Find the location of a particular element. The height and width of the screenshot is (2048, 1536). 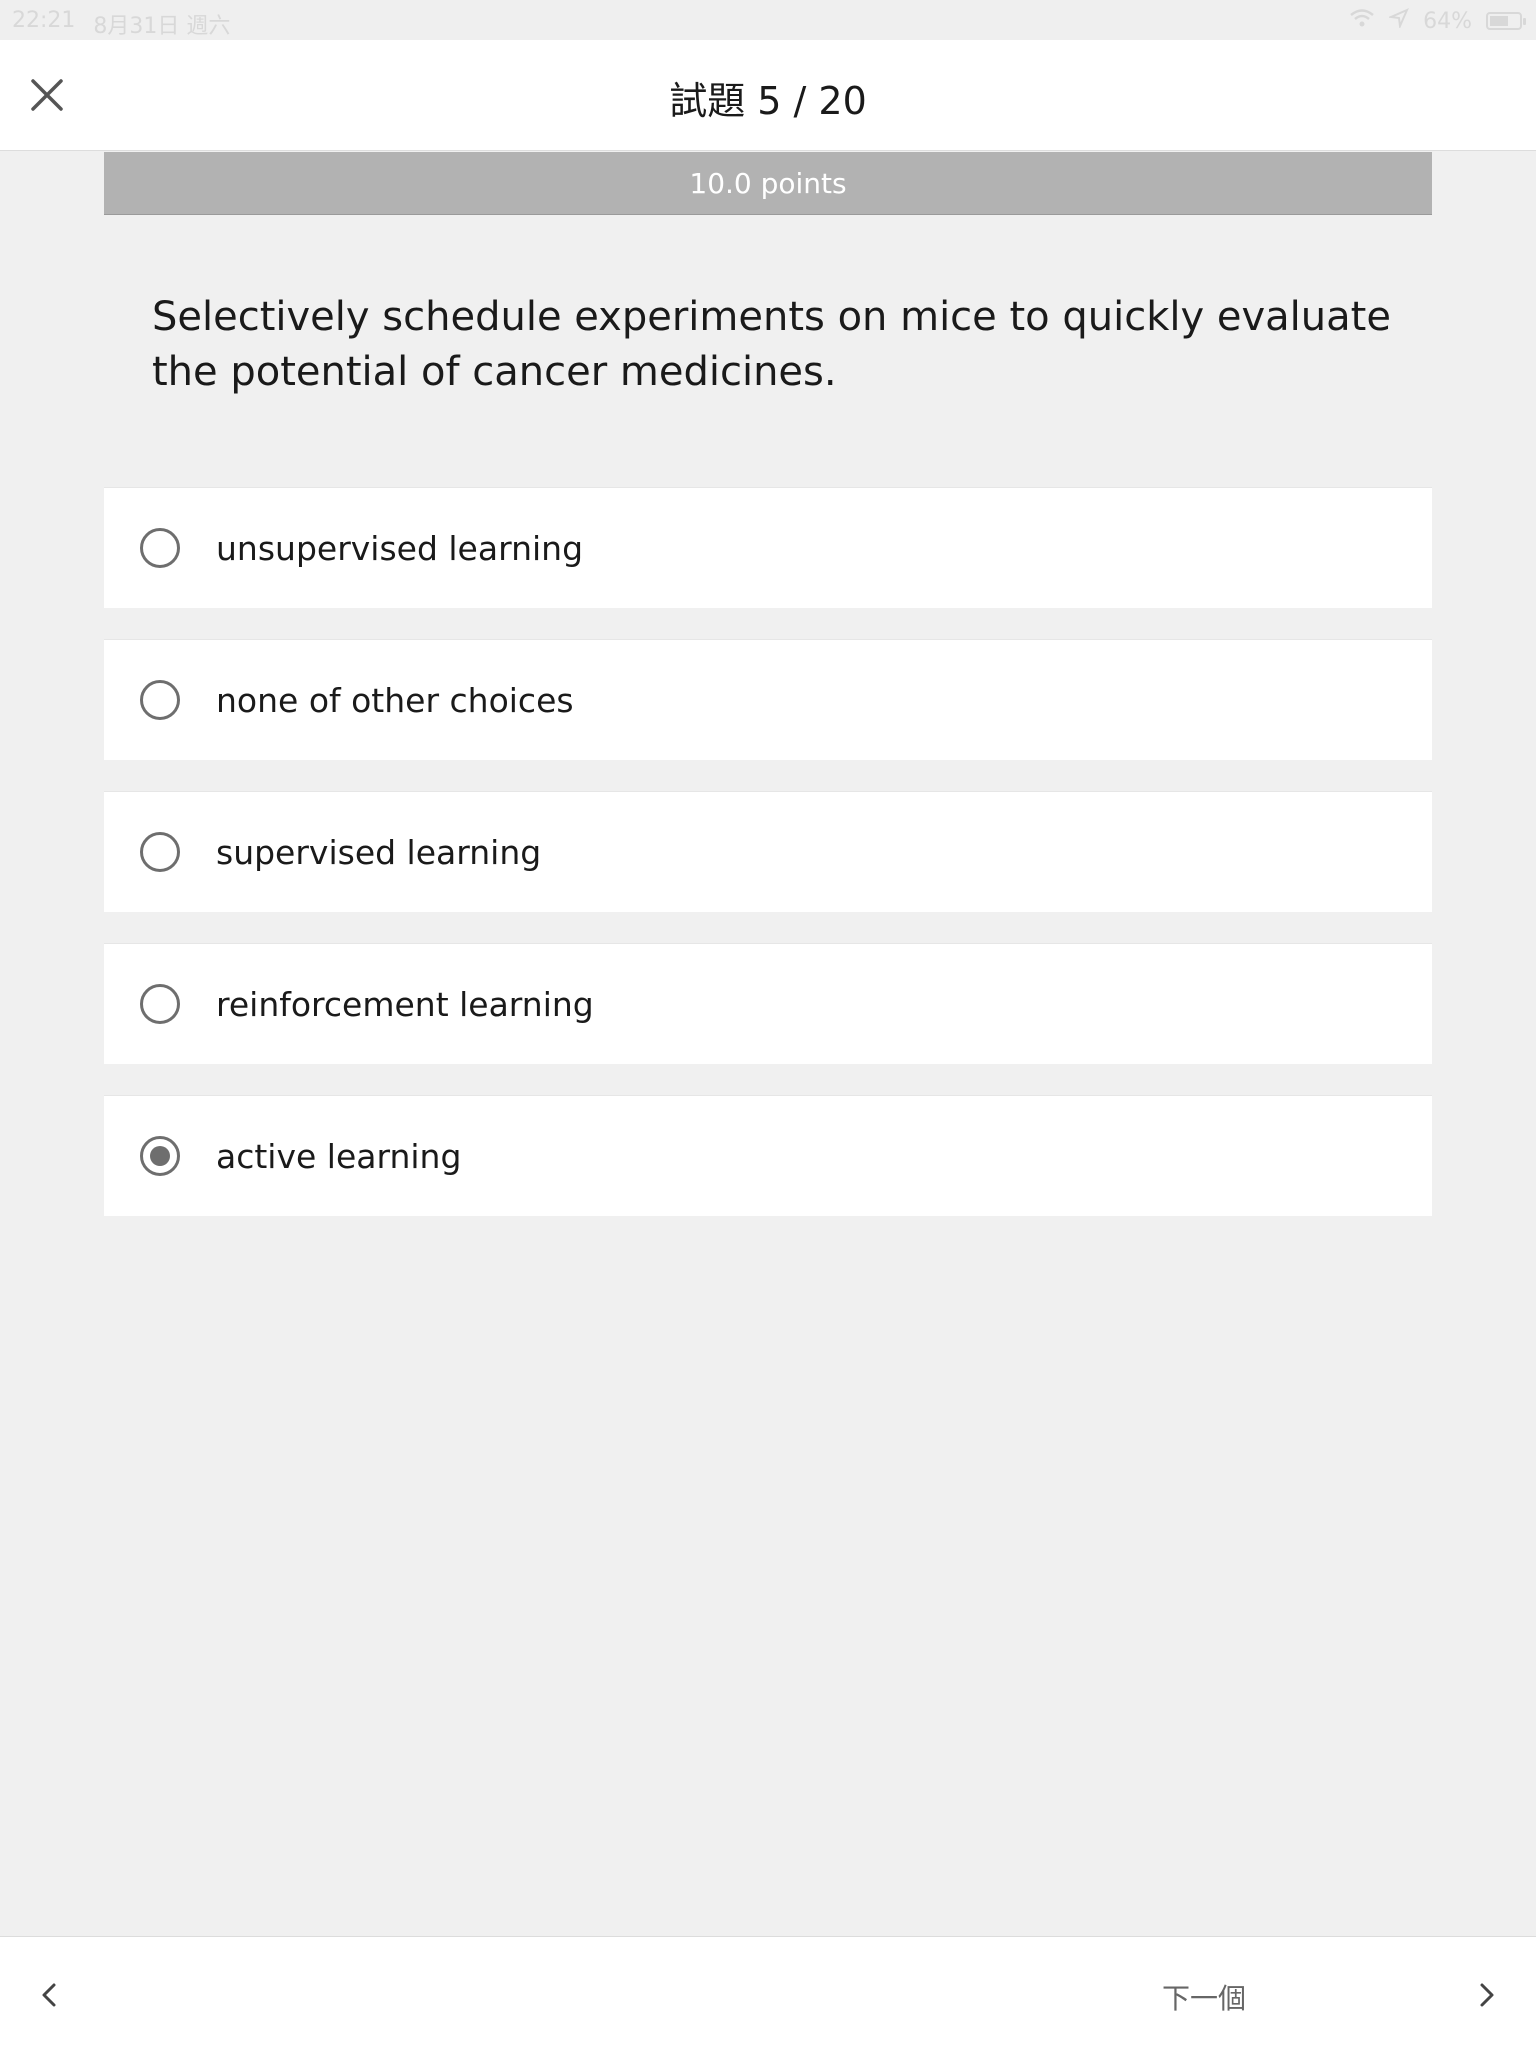

next-label: 下一個 is located at coordinates (1204, 1997).